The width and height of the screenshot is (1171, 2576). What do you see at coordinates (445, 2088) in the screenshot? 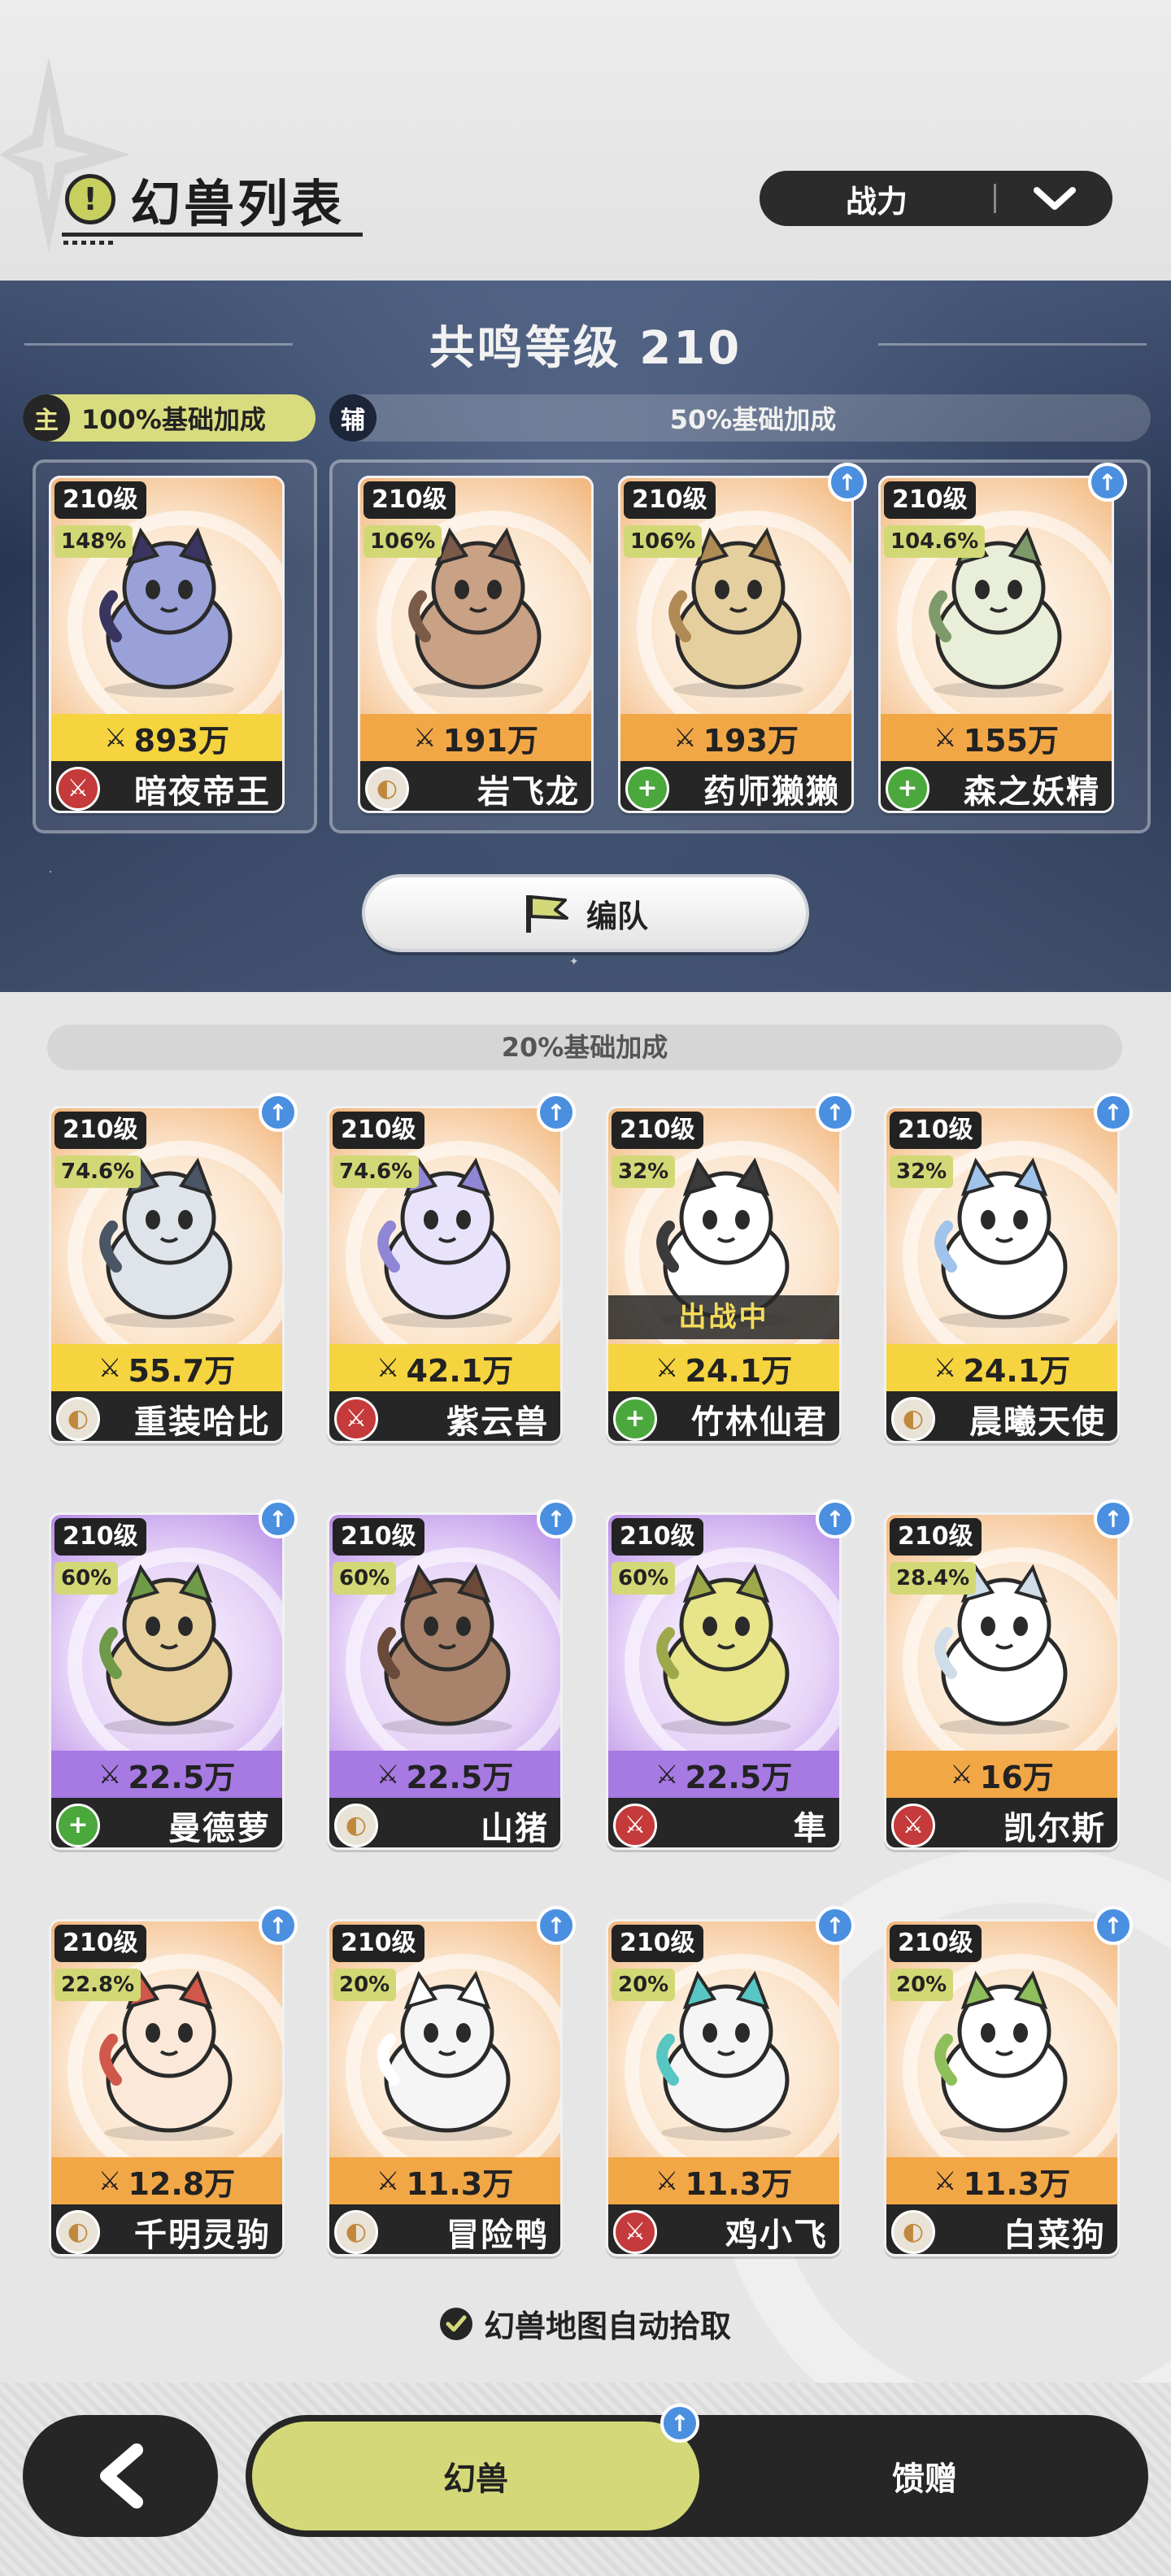
I see `pet-card-body: 210级 20% ⚔ 11.3万 ◐ 冒险鸭` at bounding box center [445, 2088].